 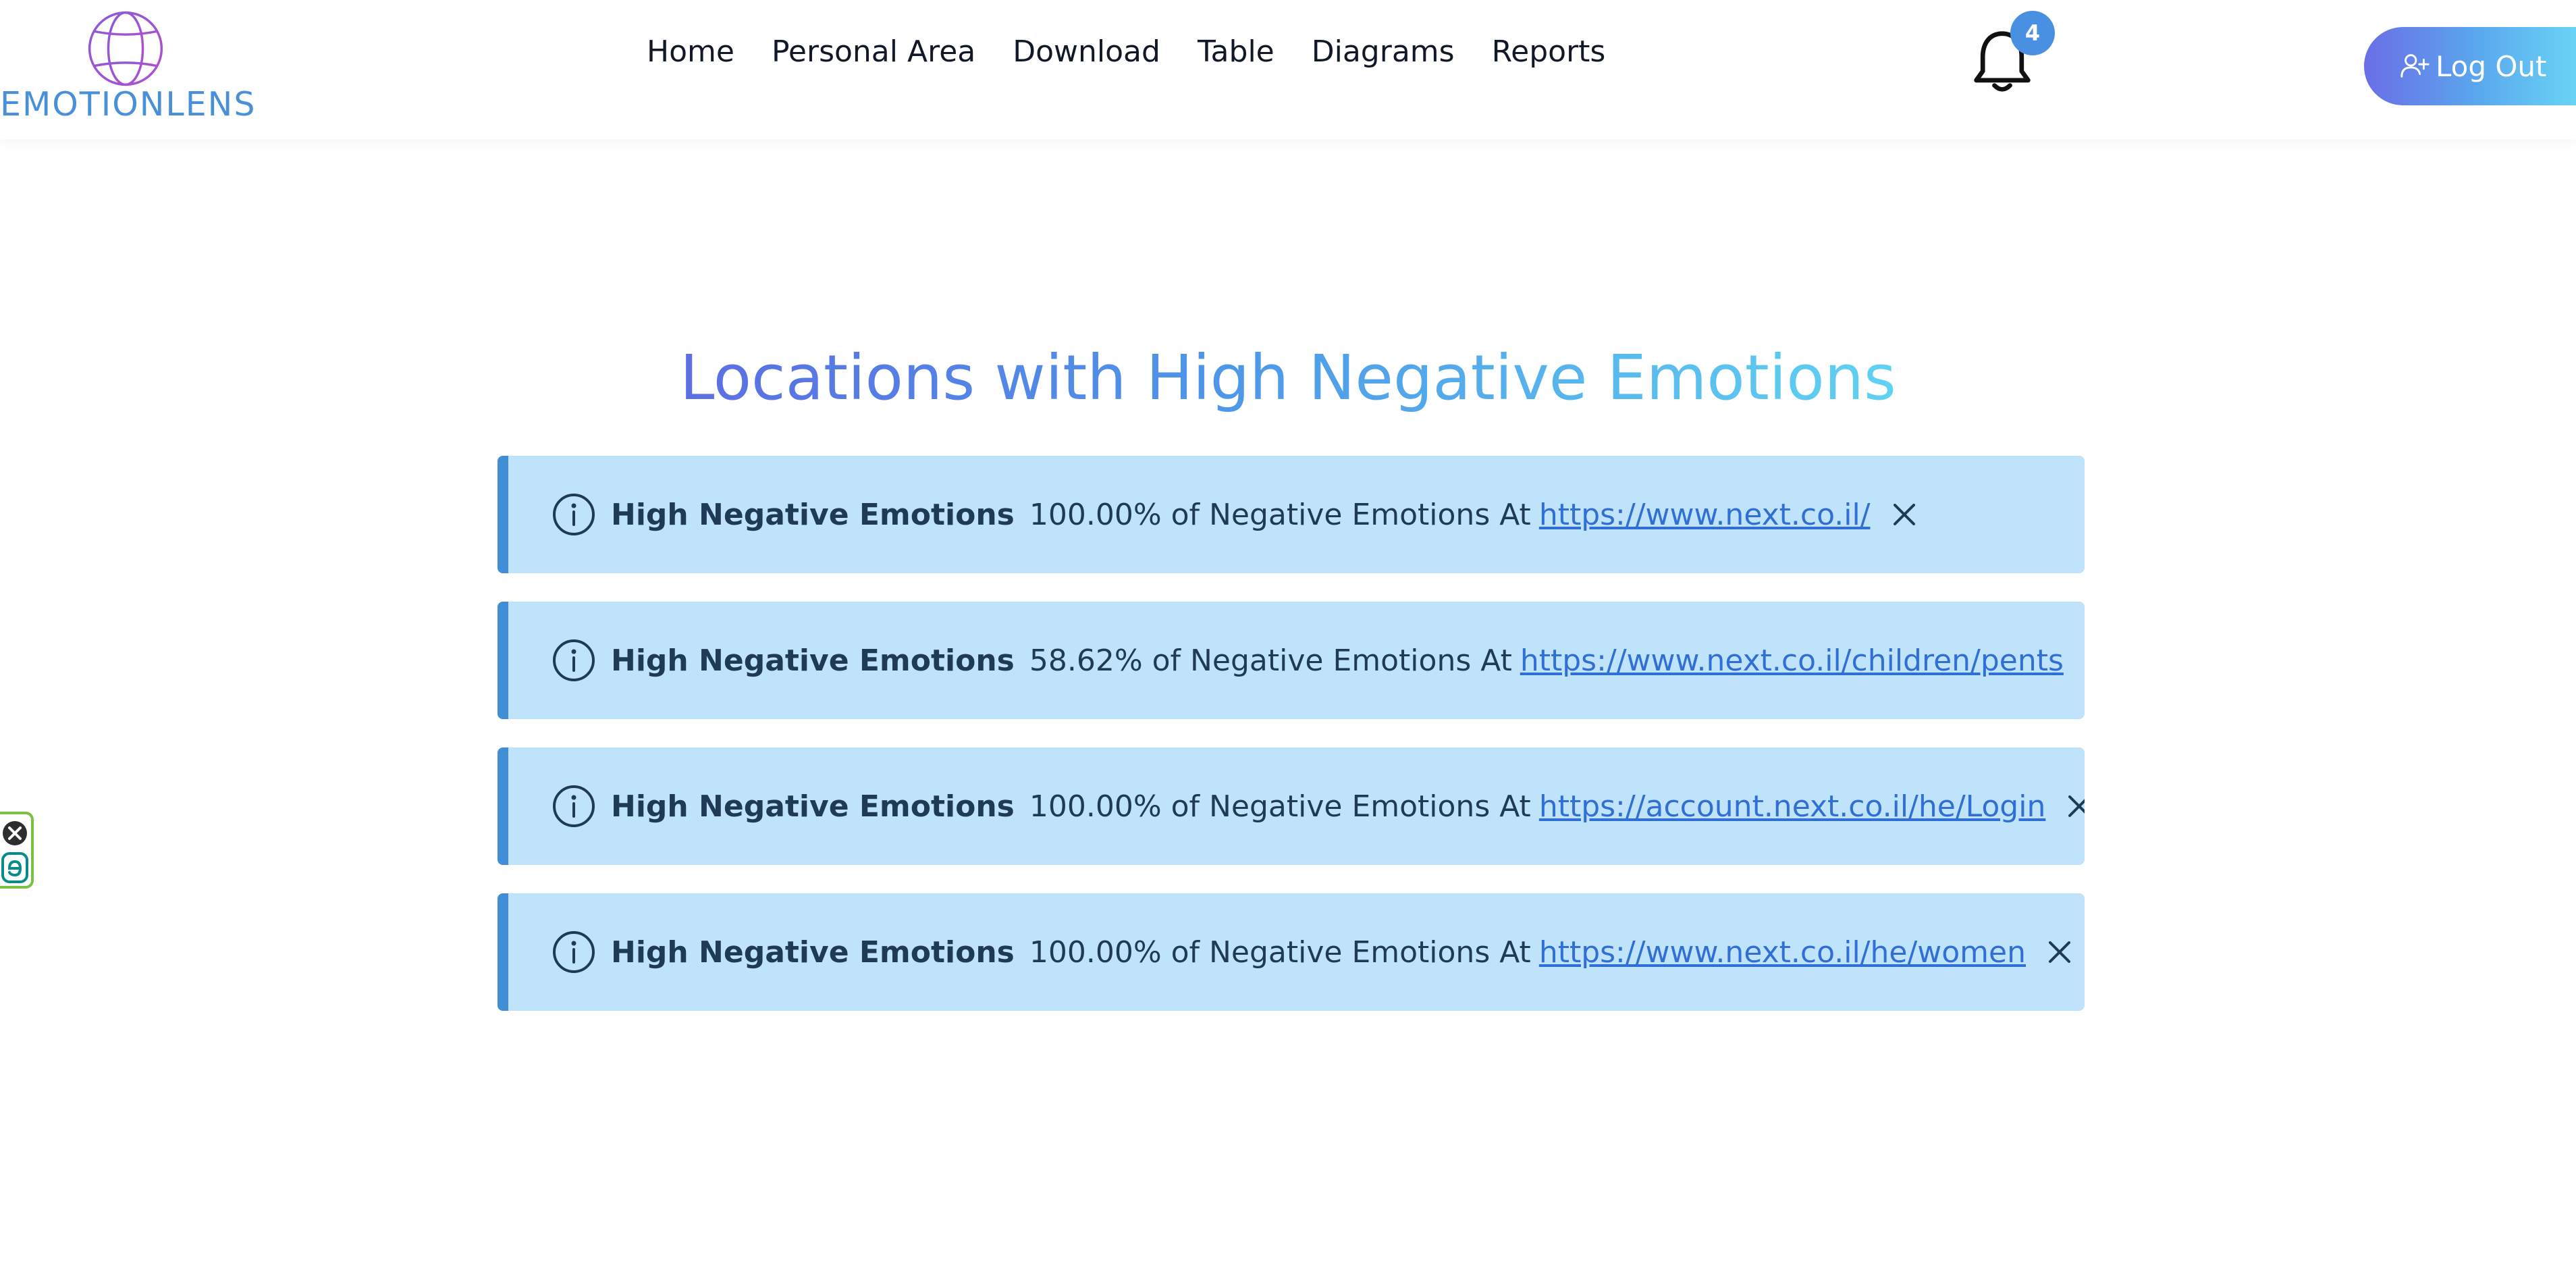 I want to click on close-circle-icon, so click(x=15, y=834).